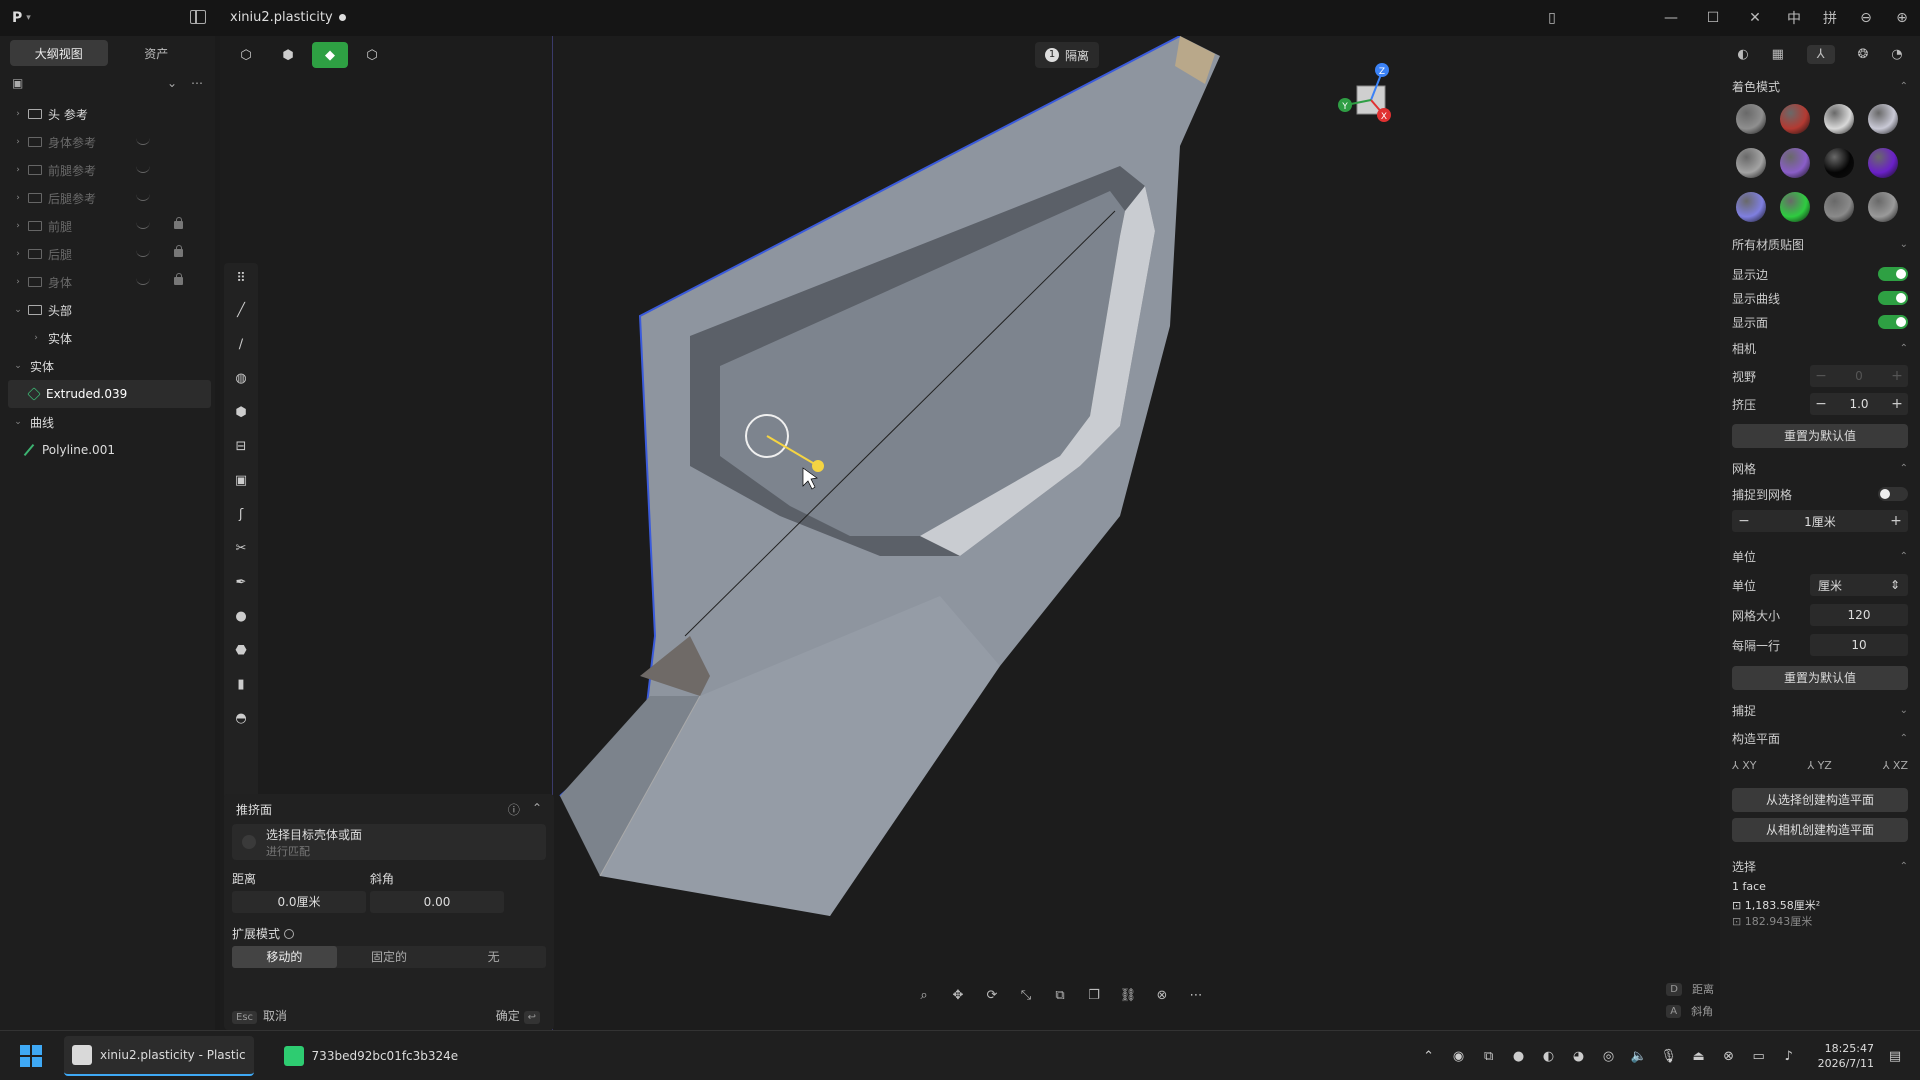 The height and width of the screenshot is (1080, 1920). Describe the element at coordinates (241, 278) in the screenshot. I see `grip-icon: ⠿` at that location.